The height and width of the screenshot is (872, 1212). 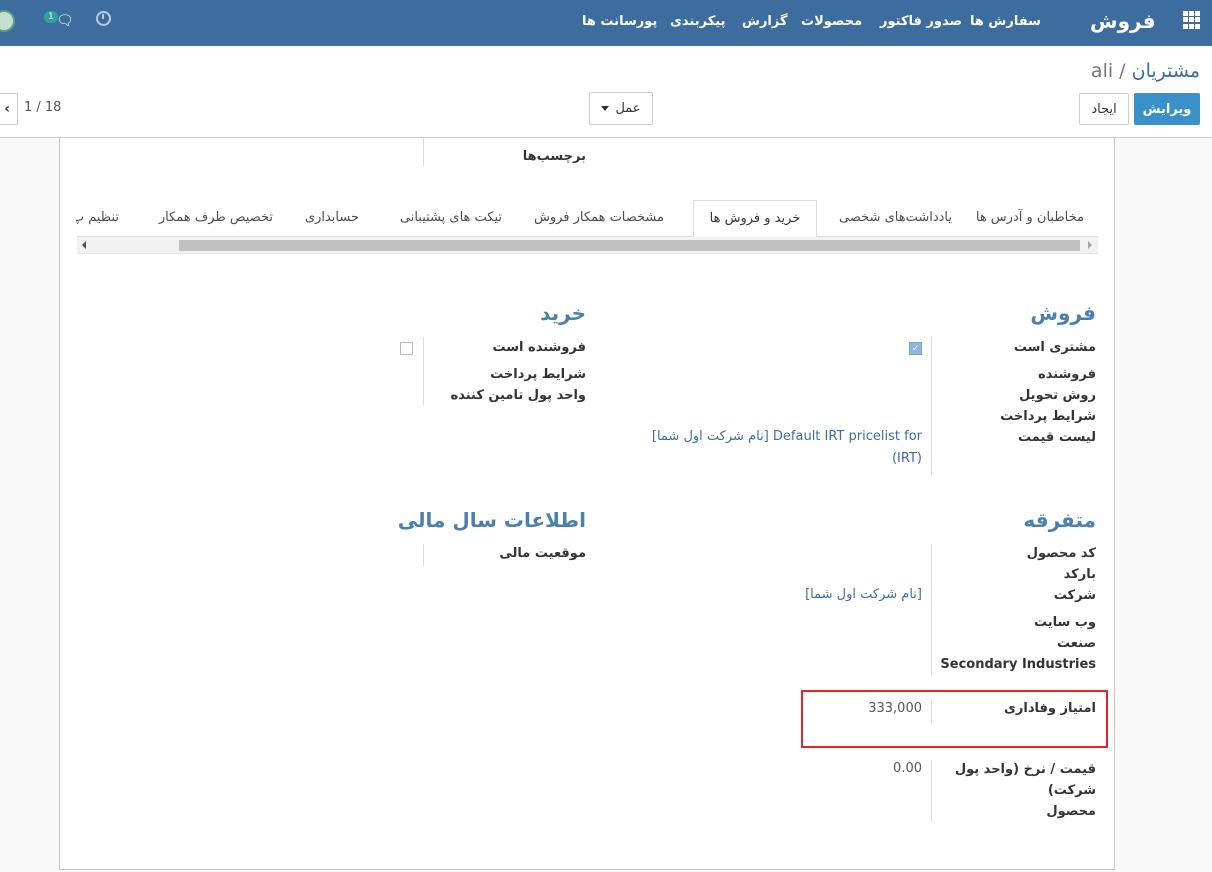 I want to click on tab-sales-purchases-label: خرید و فروش ها, so click(x=755, y=218).